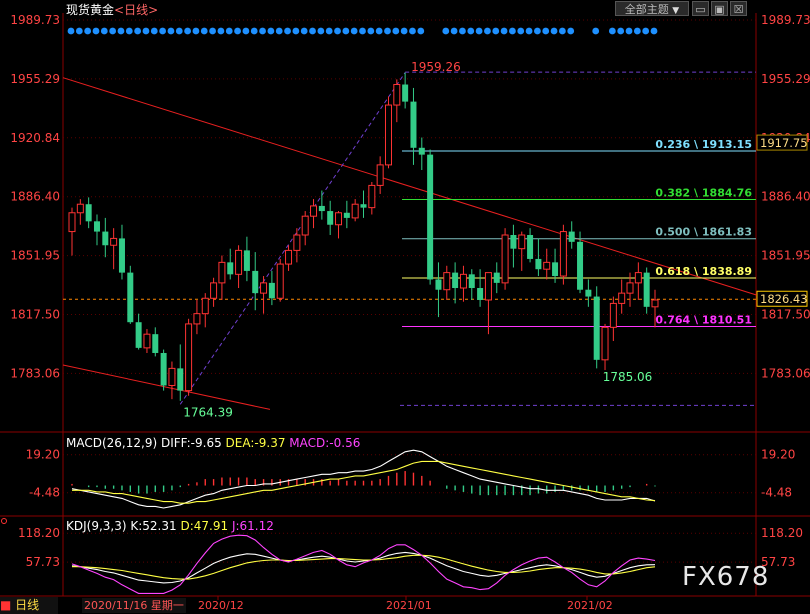 This screenshot has height=614, width=810. I want to click on close-icon: ☒, so click(738, 9).